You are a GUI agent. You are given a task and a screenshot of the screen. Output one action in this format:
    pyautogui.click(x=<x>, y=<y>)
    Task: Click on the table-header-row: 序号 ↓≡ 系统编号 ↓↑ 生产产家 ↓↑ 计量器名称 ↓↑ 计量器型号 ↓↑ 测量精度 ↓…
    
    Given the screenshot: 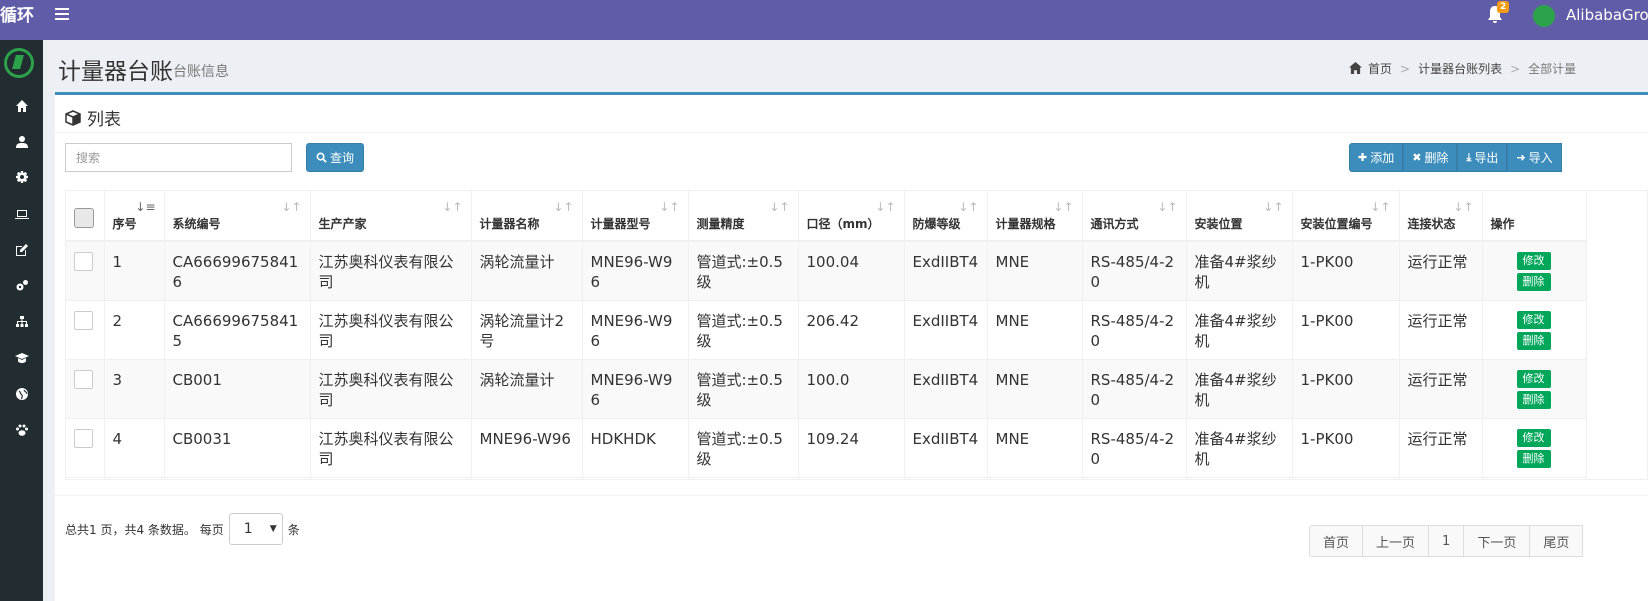 What is the action you would take?
    pyautogui.click(x=826, y=216)
    